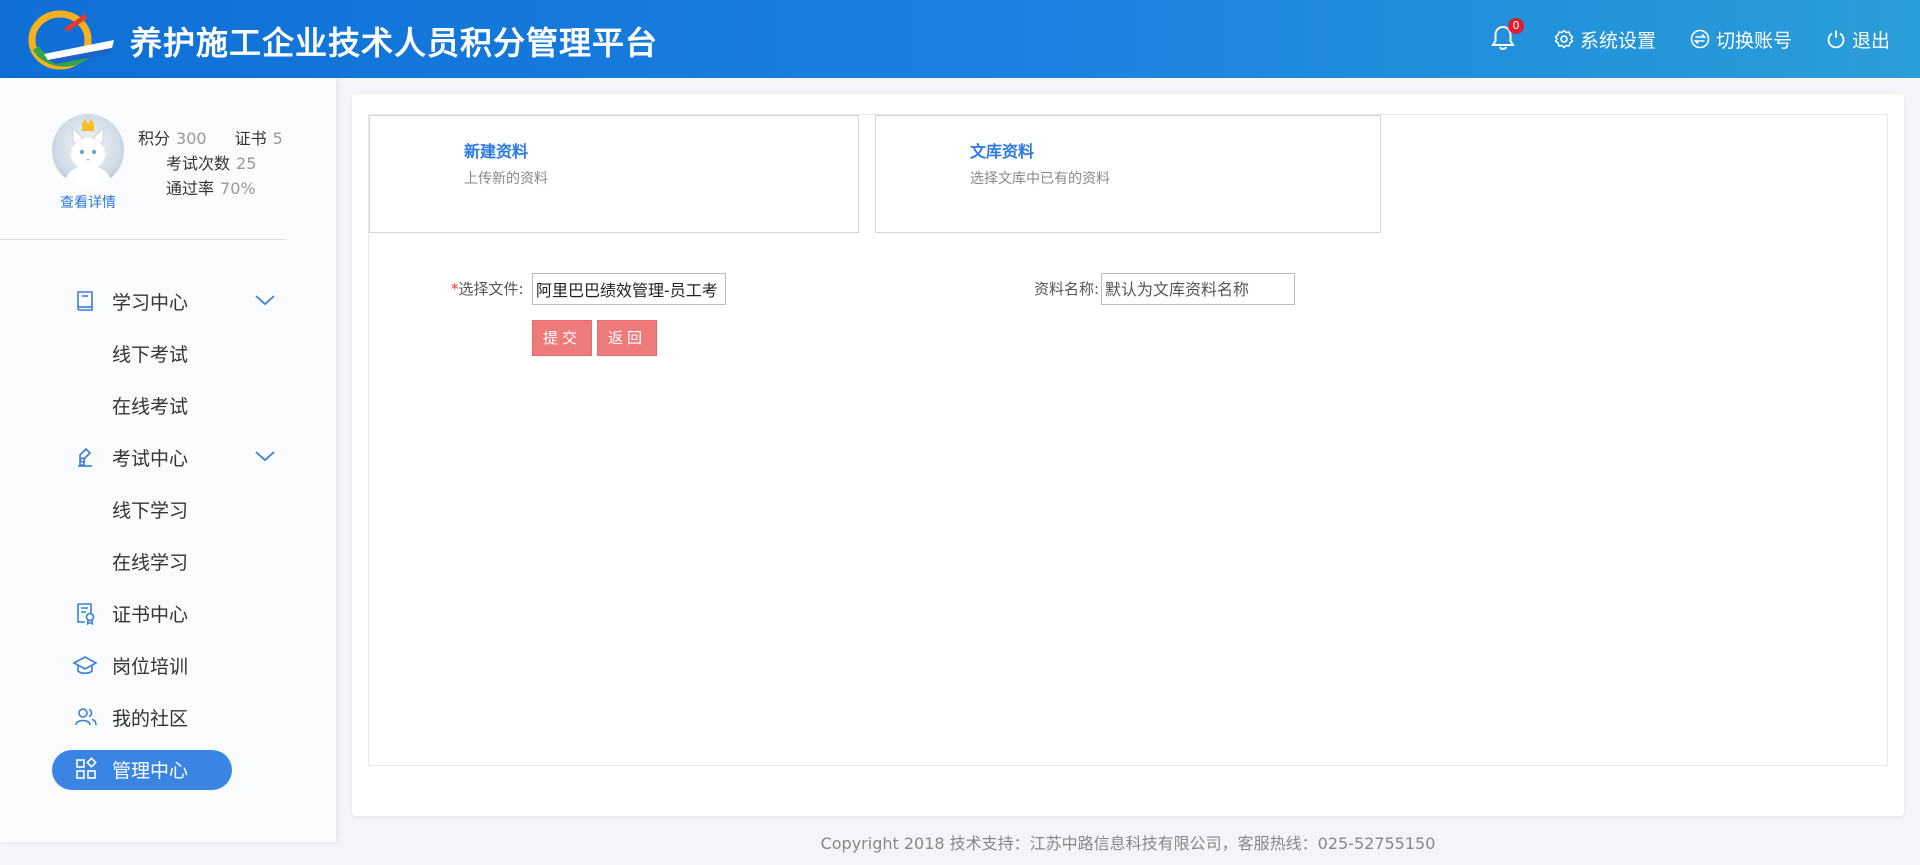 This screenshot has width=1920, height=865. What do you see at coordinates (1040, 179) in the screenshot?
I see `library-material-subtitle: 选择文库中已有的资料` at bounding box center [1040, 179].